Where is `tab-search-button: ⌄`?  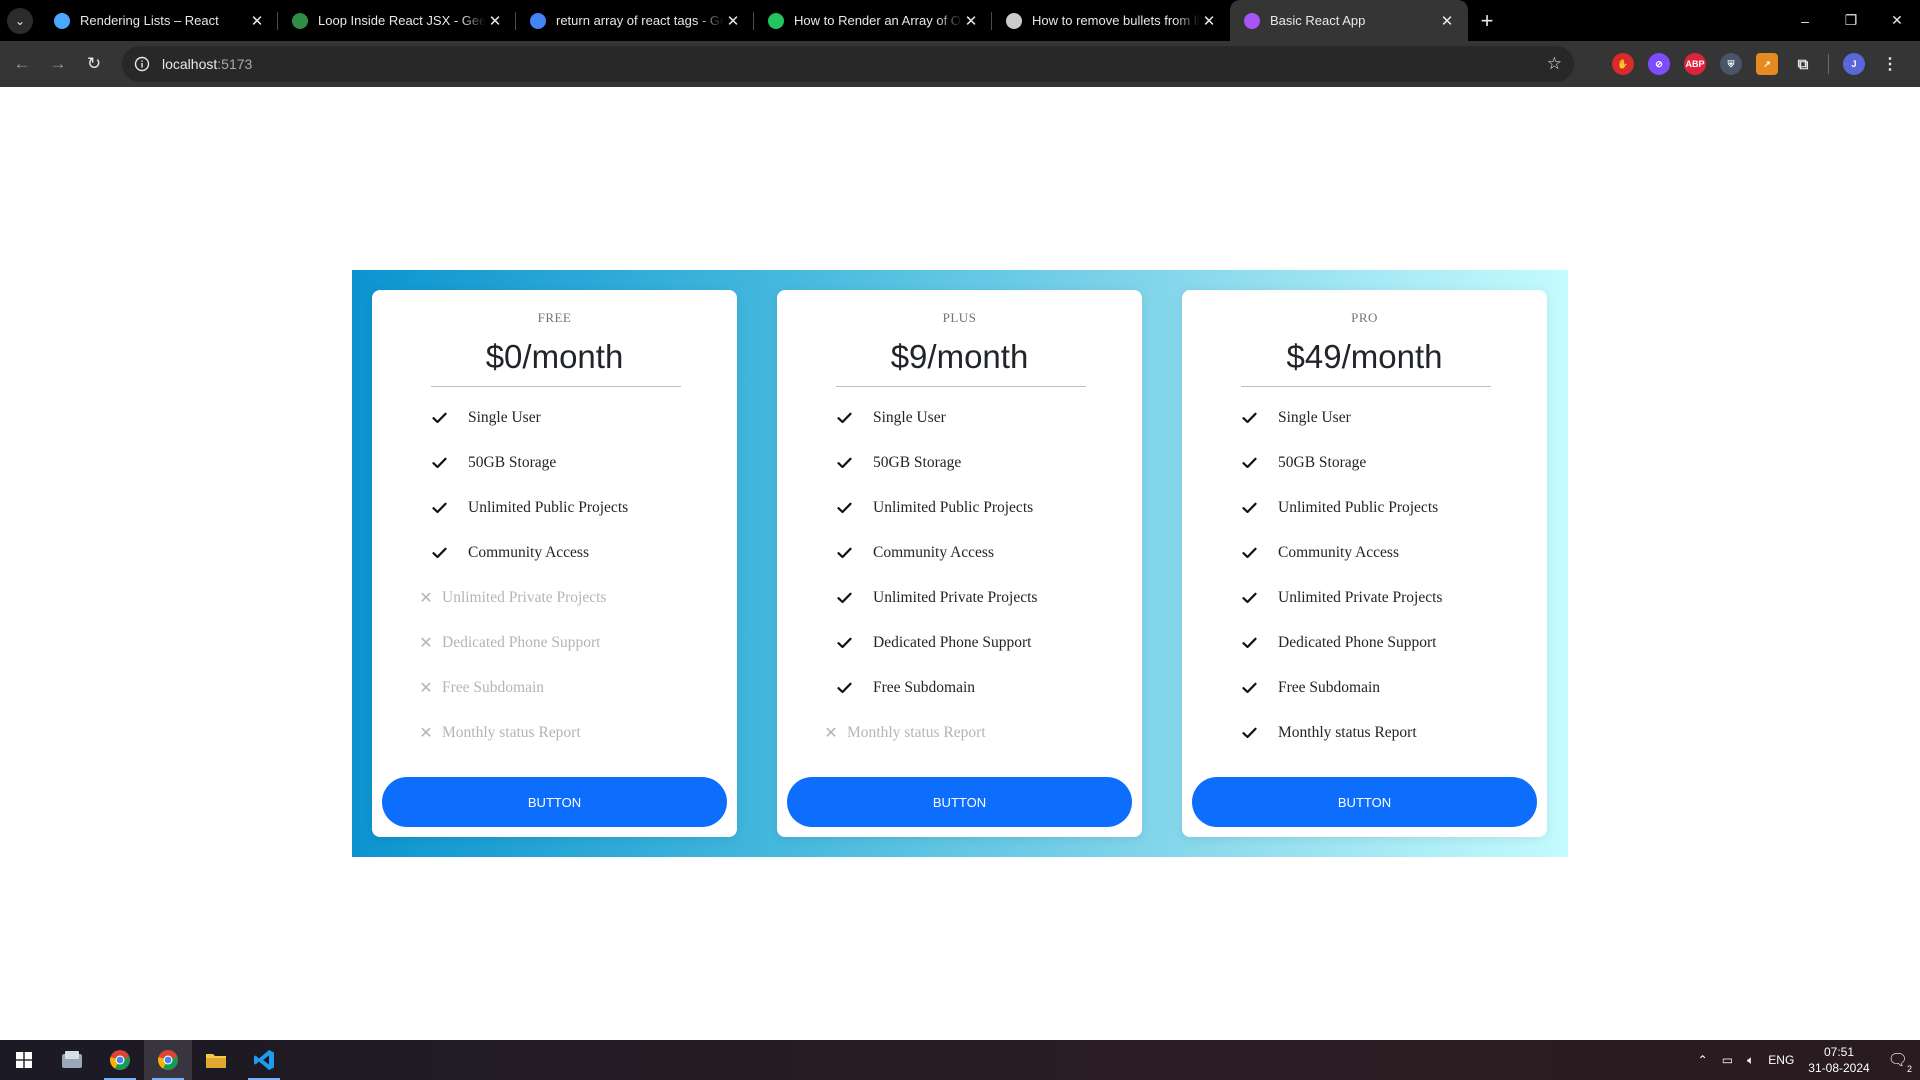 tab-search-button: ⌄ is located at coordinates (20, 20).